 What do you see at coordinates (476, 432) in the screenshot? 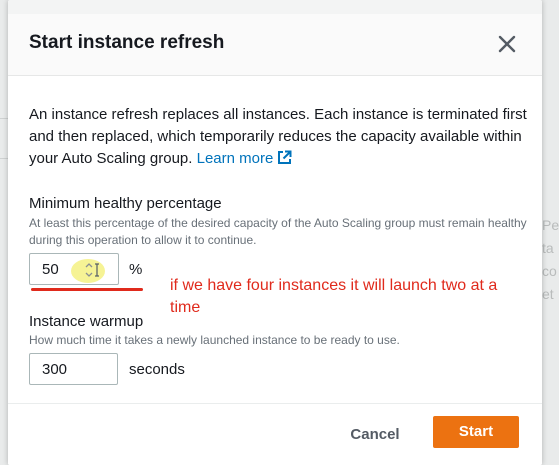
I see `start-button: Start` at bounding box center [476, 432].